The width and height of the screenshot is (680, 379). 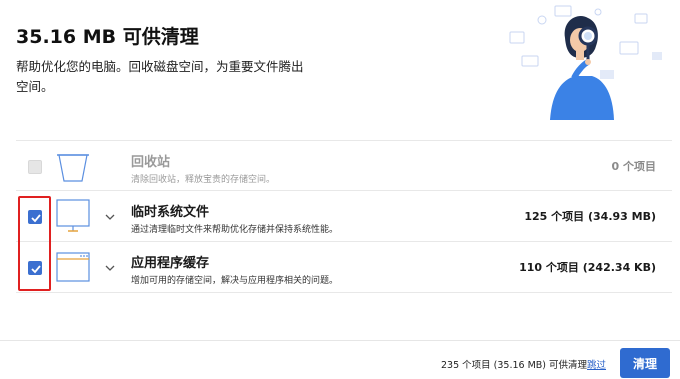 What do you see at coordinates (170, 212) in the screenshot?
I see `list-item-title: 临时系统文件` at bounding box center [170, 212].